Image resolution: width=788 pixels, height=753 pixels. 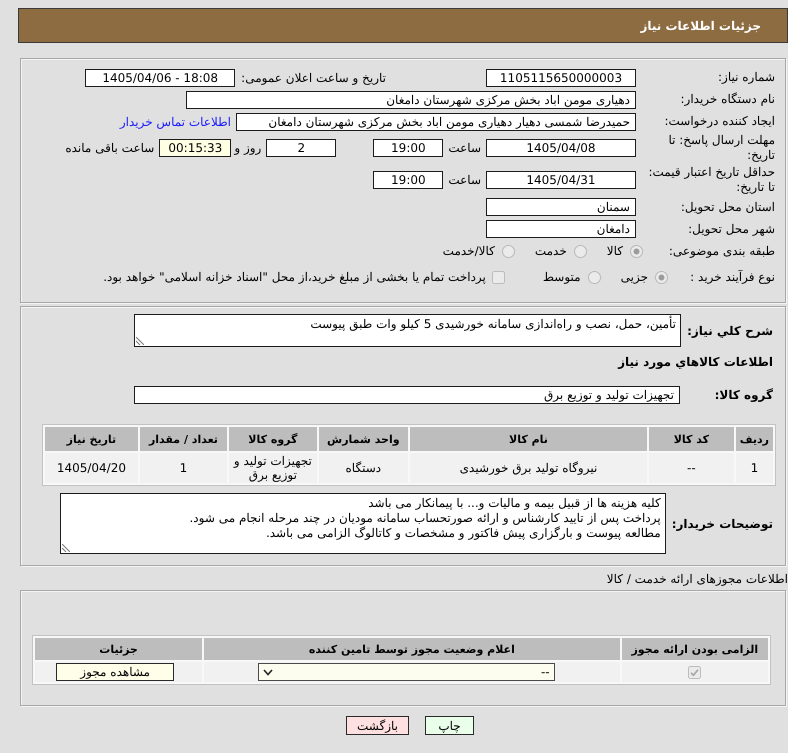 I want to click on column-header: جزئیات, so click(x=118, y=649).